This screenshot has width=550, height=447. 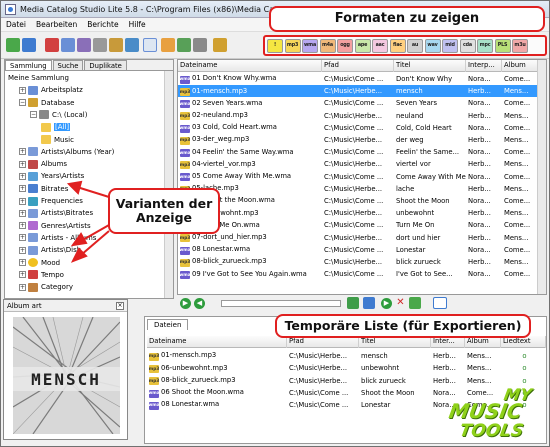 What do you see at coordinates (220, 45) in the screenshot?
I see `tools-icon` at bounding box center [220, 45].